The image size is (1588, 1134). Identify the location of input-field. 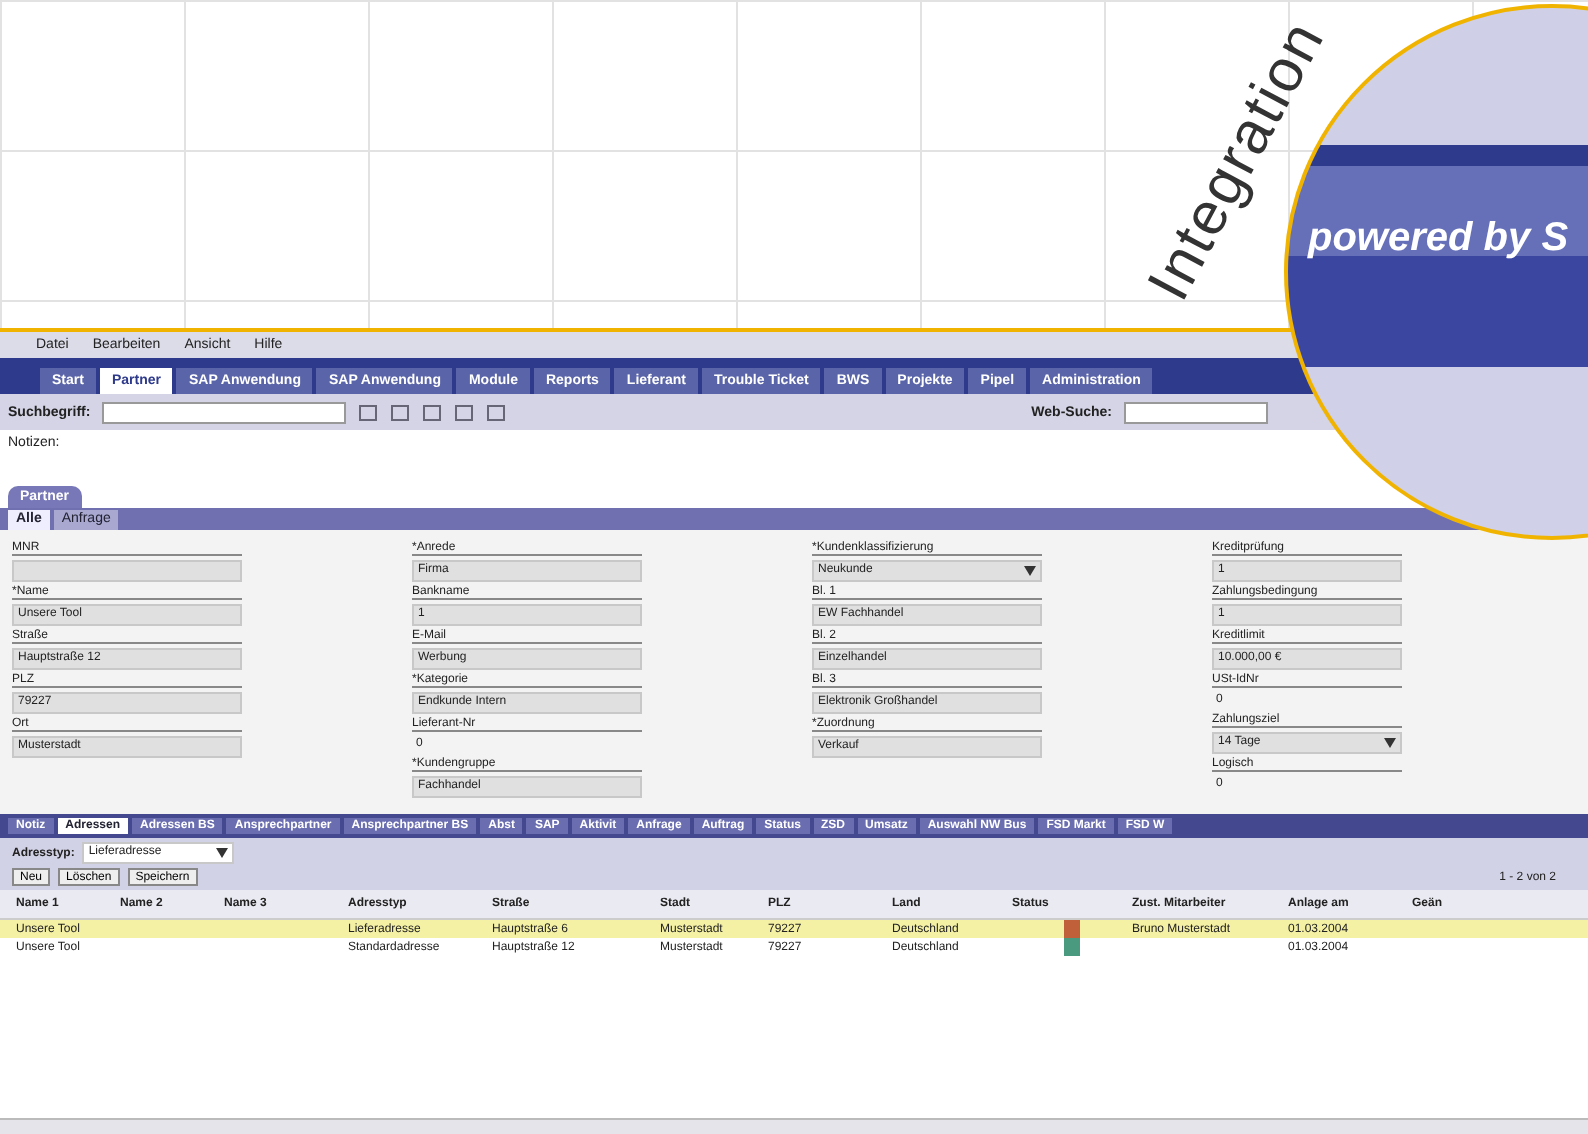
(127, 571).